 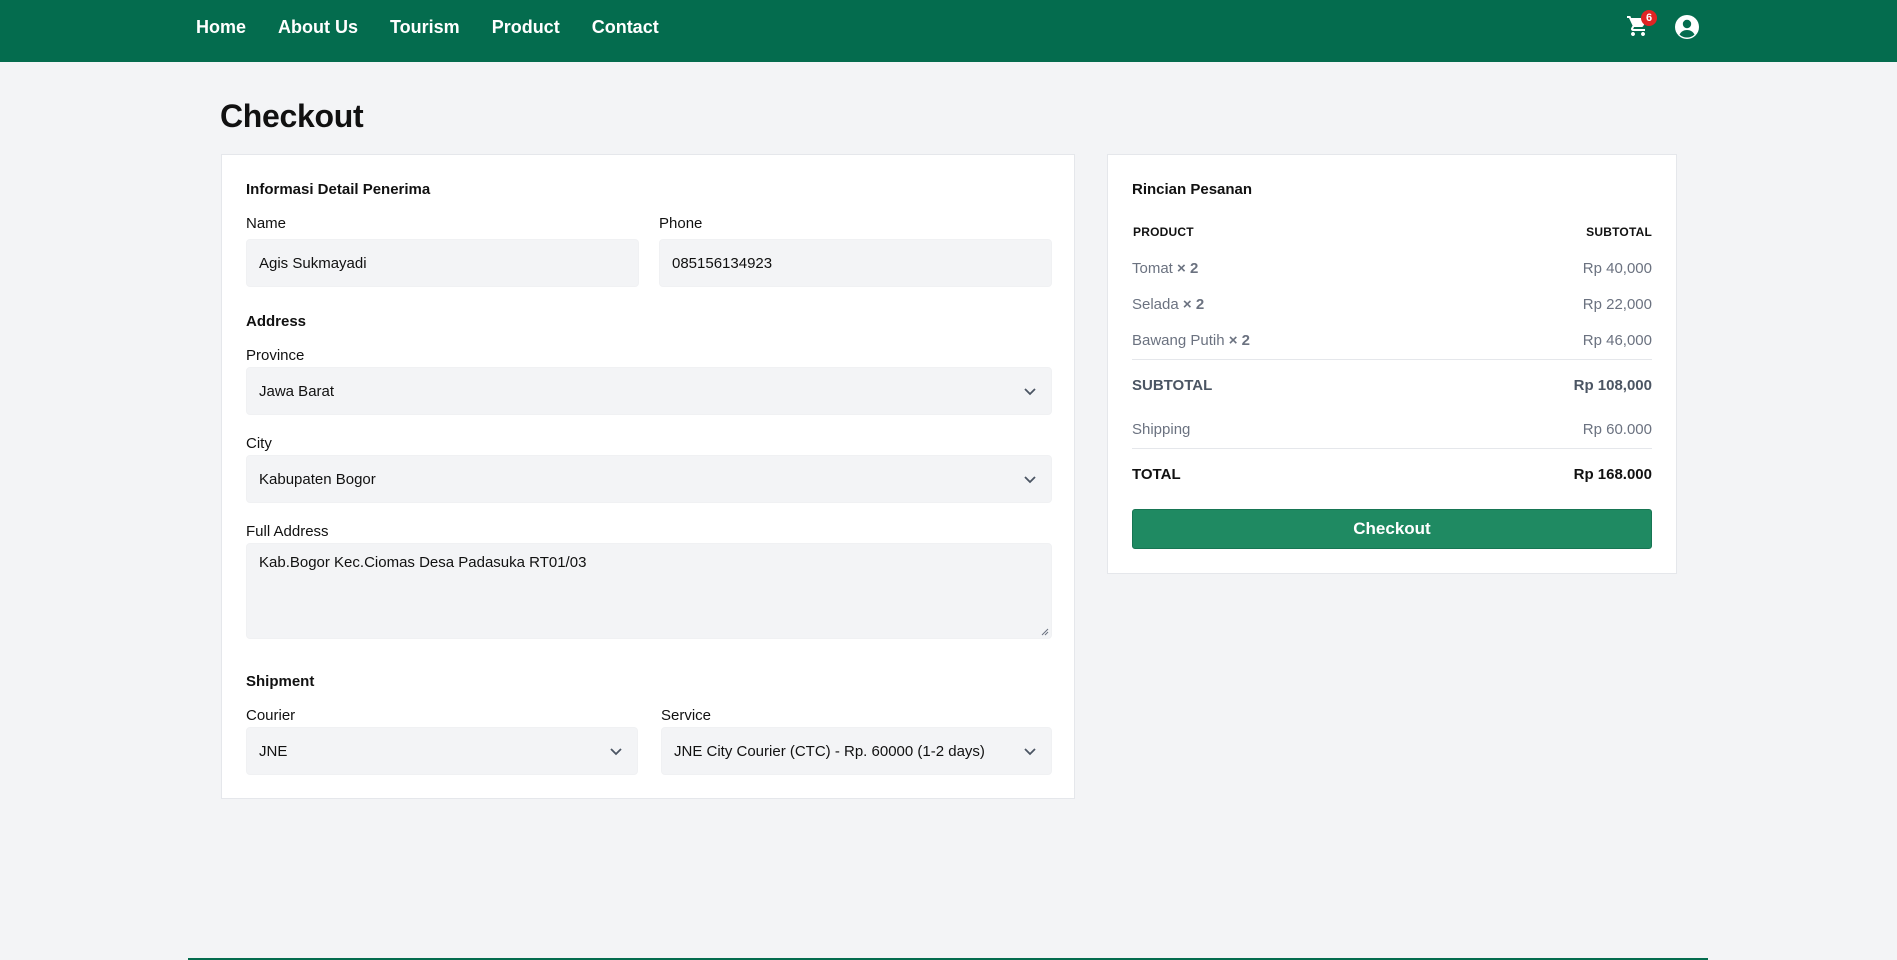 I want to click on city-select: Kabupaten Bogor, so click(x=649, y=479).